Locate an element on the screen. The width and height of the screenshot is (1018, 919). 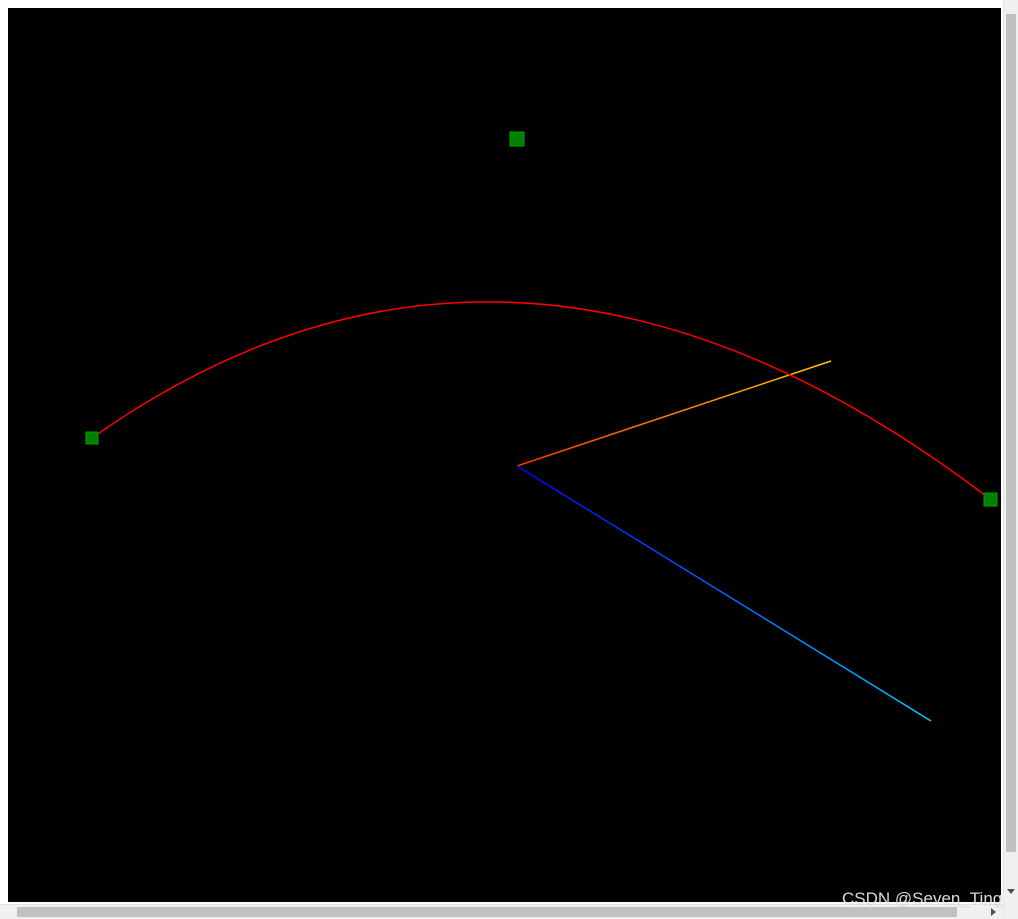
control-point-end is located at coordinates (990, 499).